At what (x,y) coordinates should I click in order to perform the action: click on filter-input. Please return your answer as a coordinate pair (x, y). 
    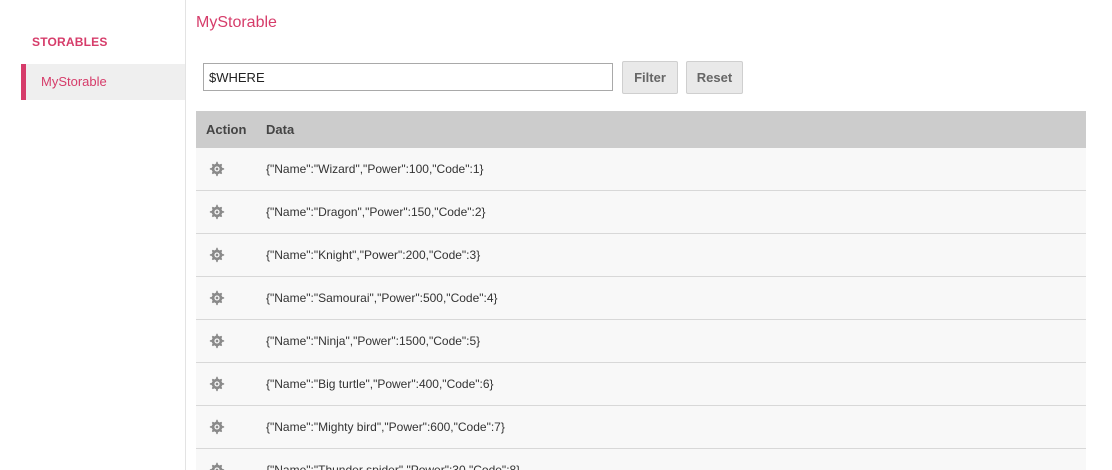
    Looking at the image, I should click on (408, 77).